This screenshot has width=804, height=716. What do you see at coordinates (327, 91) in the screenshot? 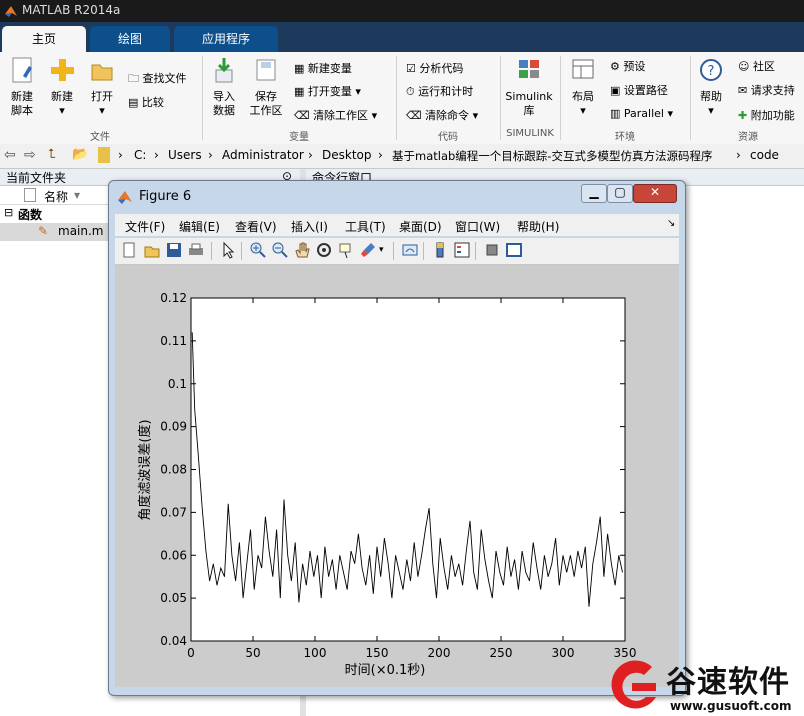
I see `open-variable-button: ▦ 打开变量 ▾` at bounding box center [327, 91].